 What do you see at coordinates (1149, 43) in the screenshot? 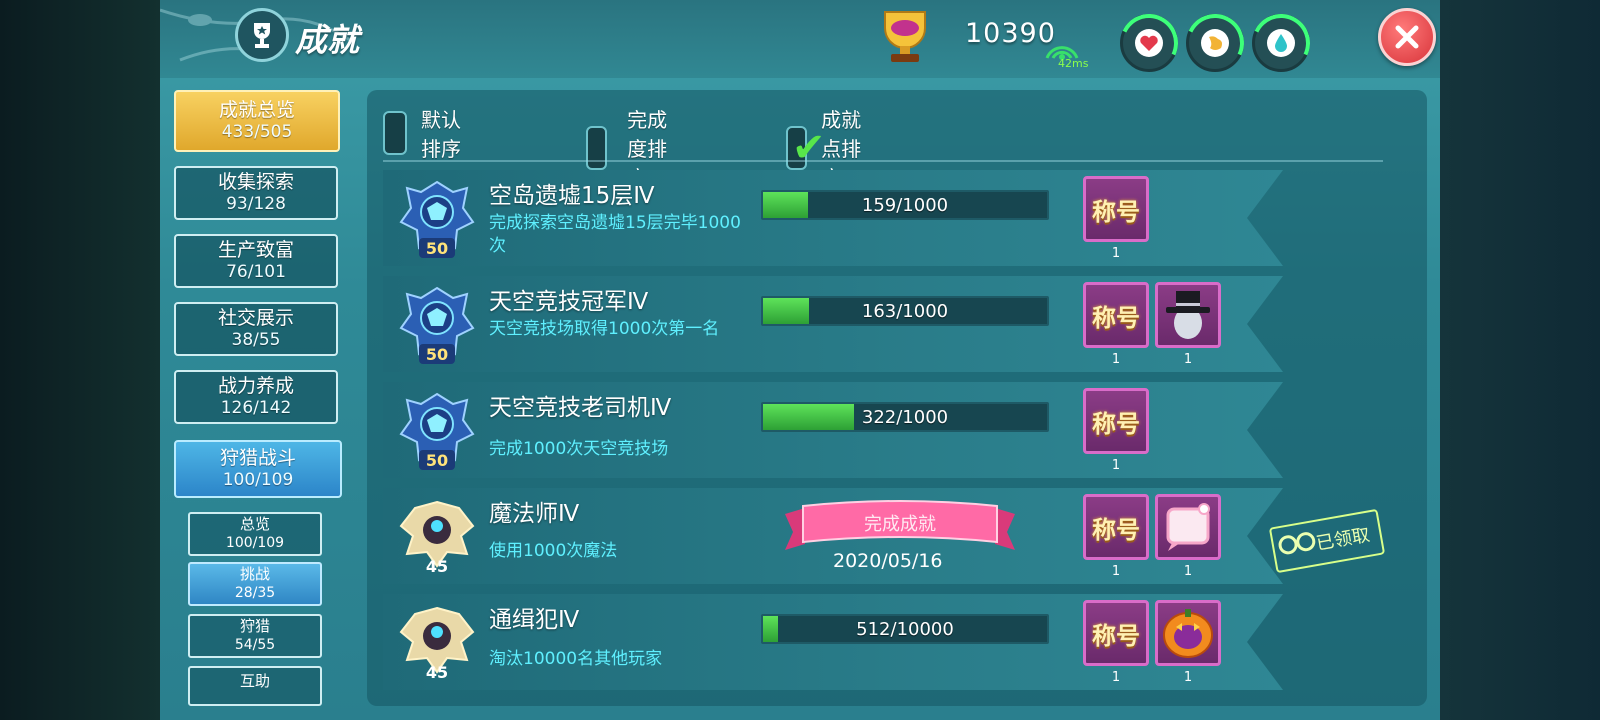
I see `health-stat` at bounding box center [1149, 43].